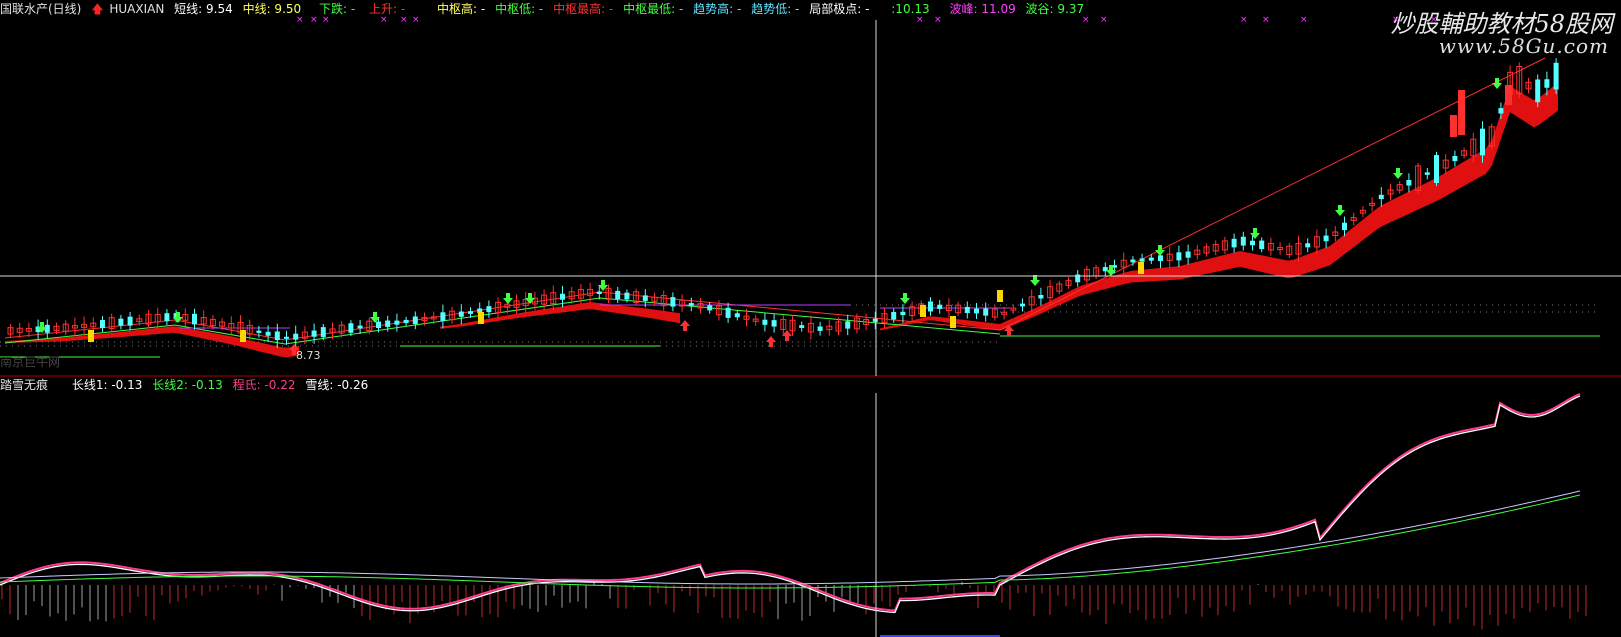 The width and height of the screenshot is (1621, 637). What do you see at coordinates (264, 385) in the screenshot?
I see `sub-panel-item: 程氏: -0.22` at bounding box center [264, 385].